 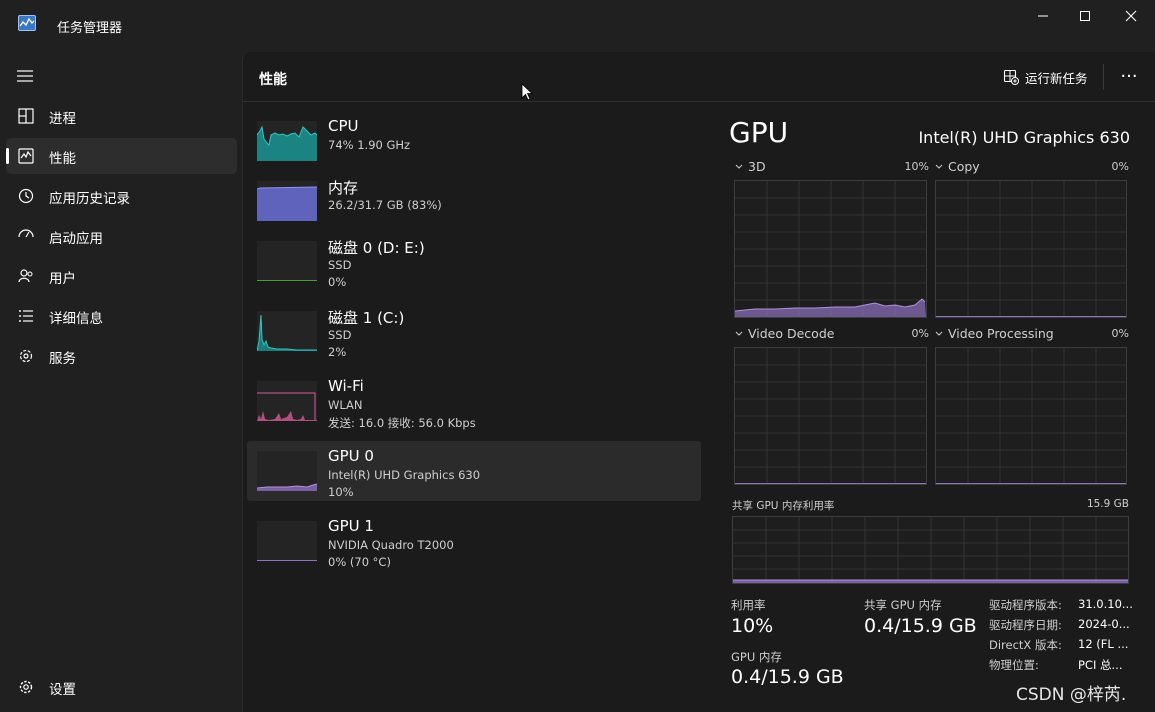 I want to click on graph-copy, so click(x=1031, y=249).